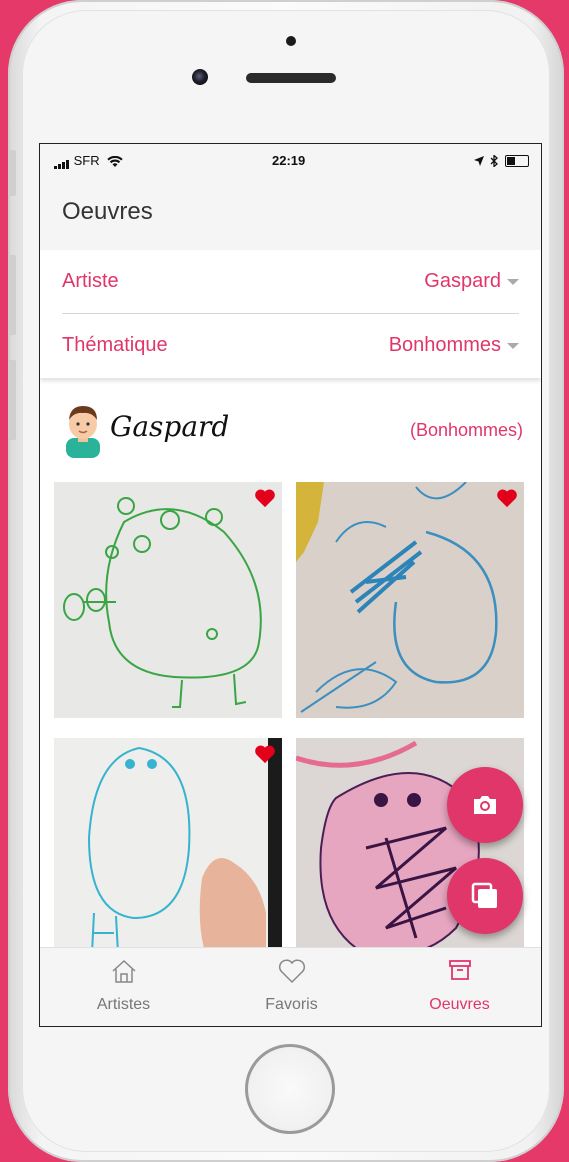  I want to click on filter-panel: Artiste Gaspard Thématique Bonhommes, so click(290, 314).